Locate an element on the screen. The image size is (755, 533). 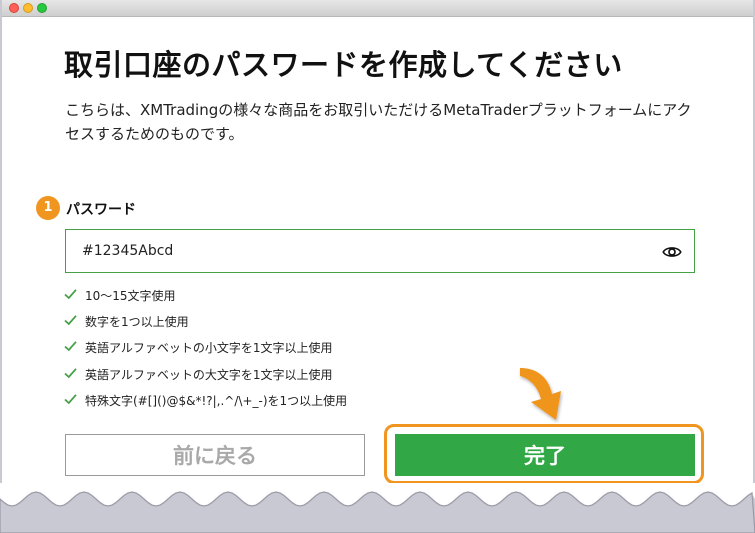
pointer-arrow-icon is located at coordinates (540, 394).